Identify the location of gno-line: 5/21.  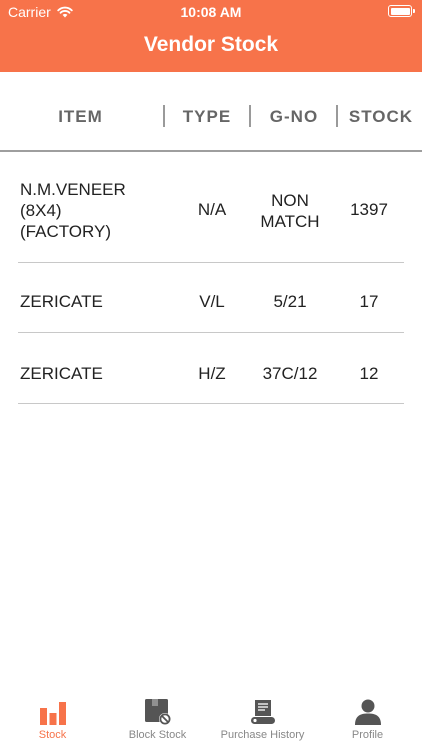
(290, 301).